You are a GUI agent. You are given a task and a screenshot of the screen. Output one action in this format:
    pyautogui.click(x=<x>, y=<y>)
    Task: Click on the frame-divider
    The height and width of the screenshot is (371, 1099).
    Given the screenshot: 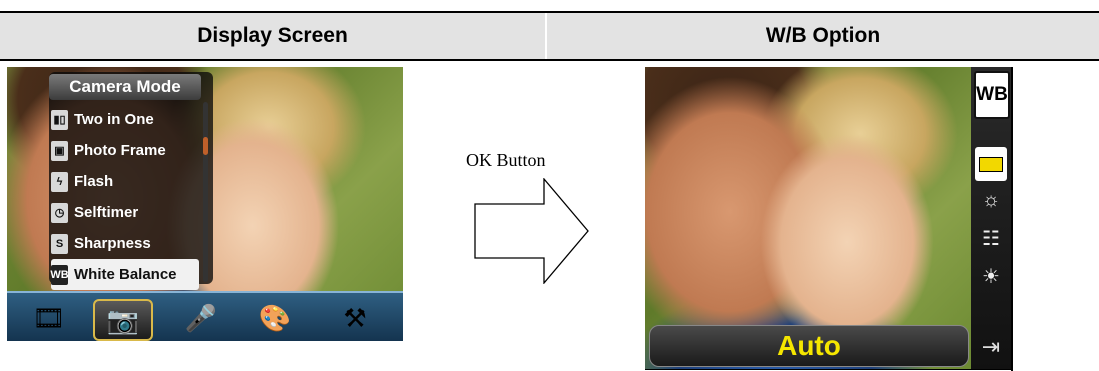 What is the action you would take?
    pyautogui.click(x=1012, y=219)
    